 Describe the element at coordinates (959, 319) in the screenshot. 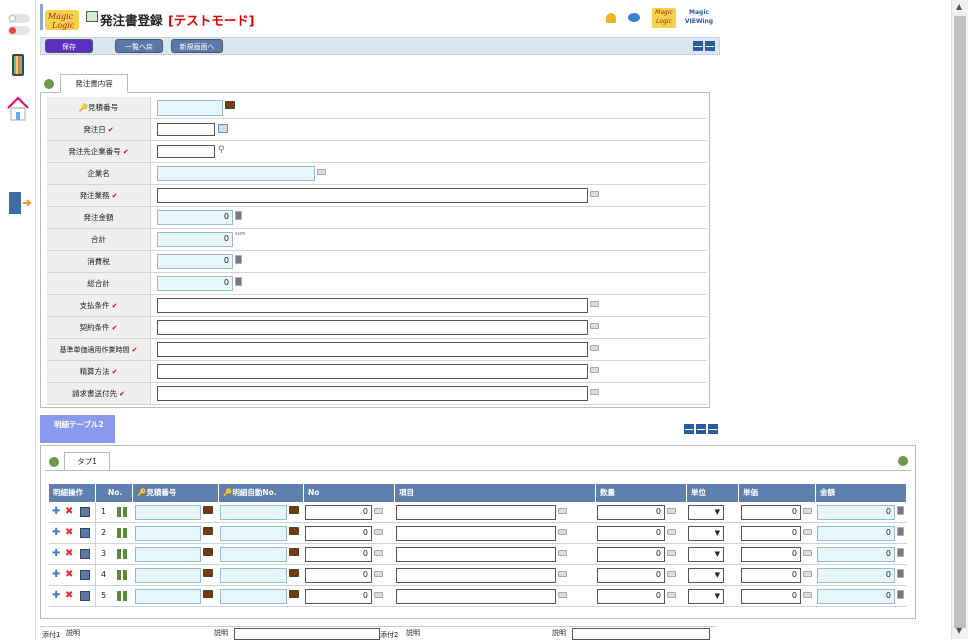

I see `vertical-scrollbar: ▲ ▼` at that location.